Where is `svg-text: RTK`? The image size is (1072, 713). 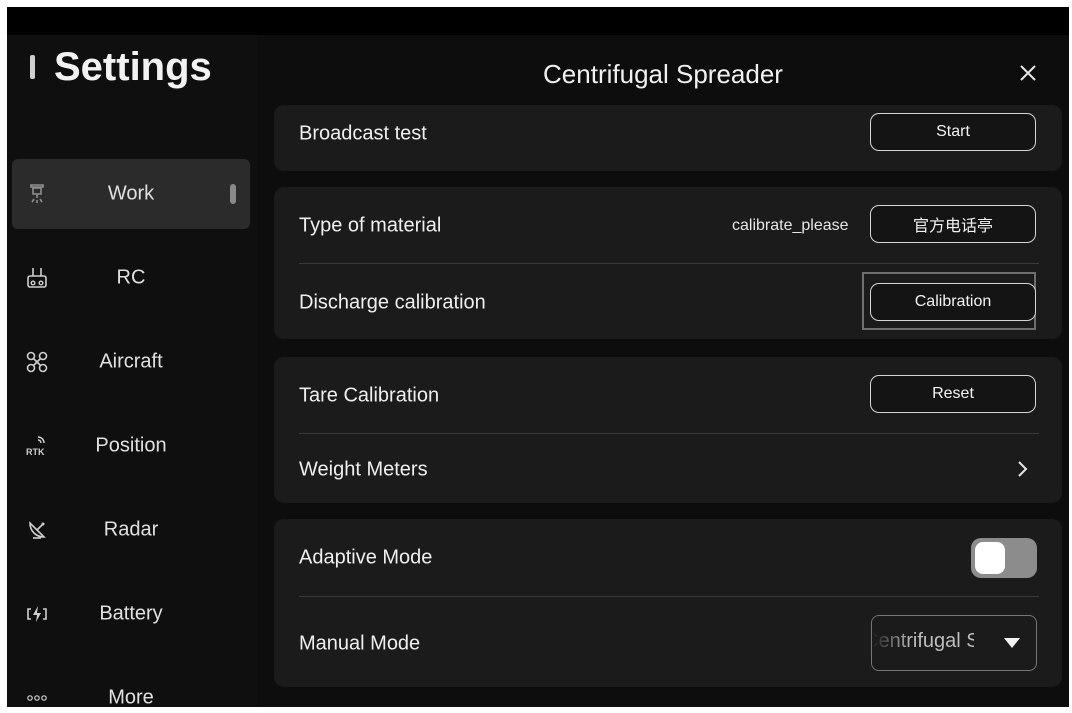 svg-text: RTK is located at coordinates (35, 452).